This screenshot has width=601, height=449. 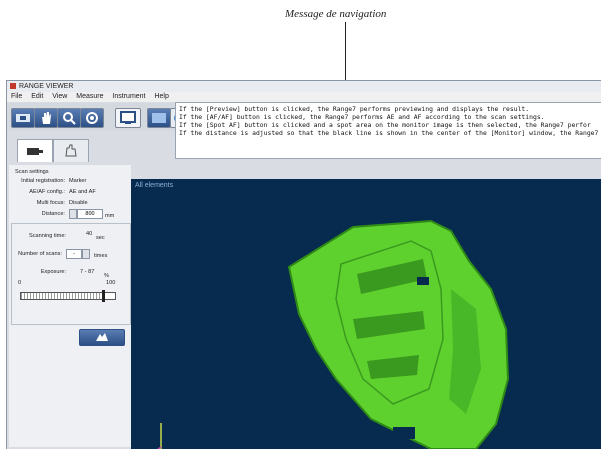 I want to click on scan-start-icon, so click(x=102, y=337).